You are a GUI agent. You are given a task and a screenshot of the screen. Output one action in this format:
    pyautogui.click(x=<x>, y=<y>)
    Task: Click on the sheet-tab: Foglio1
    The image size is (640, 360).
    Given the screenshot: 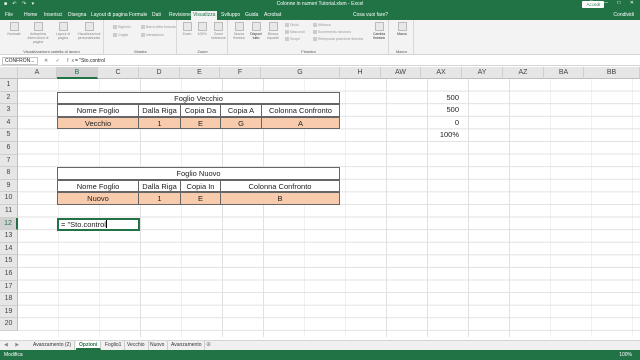 What is the action you would take?
    pyautogui.click(x=114, y=345)
    